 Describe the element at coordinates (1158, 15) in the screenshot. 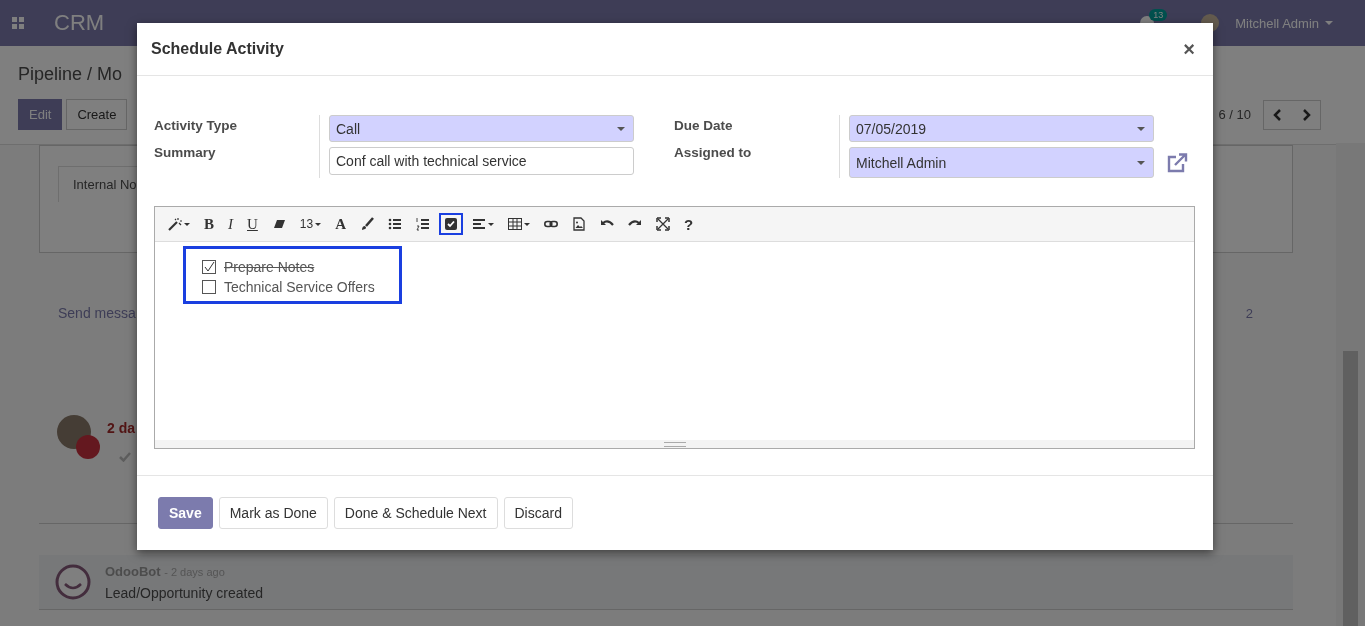

I see `notification-badge: 13` at that location.